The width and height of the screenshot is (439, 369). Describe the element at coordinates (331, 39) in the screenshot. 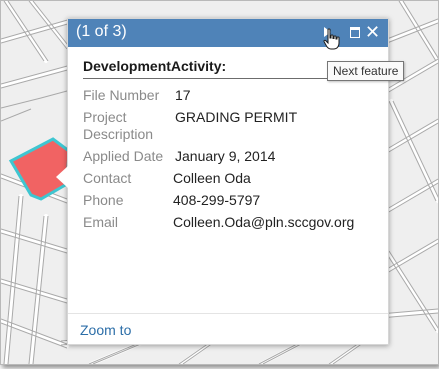

I see `hand-pointer-icon` at that location.